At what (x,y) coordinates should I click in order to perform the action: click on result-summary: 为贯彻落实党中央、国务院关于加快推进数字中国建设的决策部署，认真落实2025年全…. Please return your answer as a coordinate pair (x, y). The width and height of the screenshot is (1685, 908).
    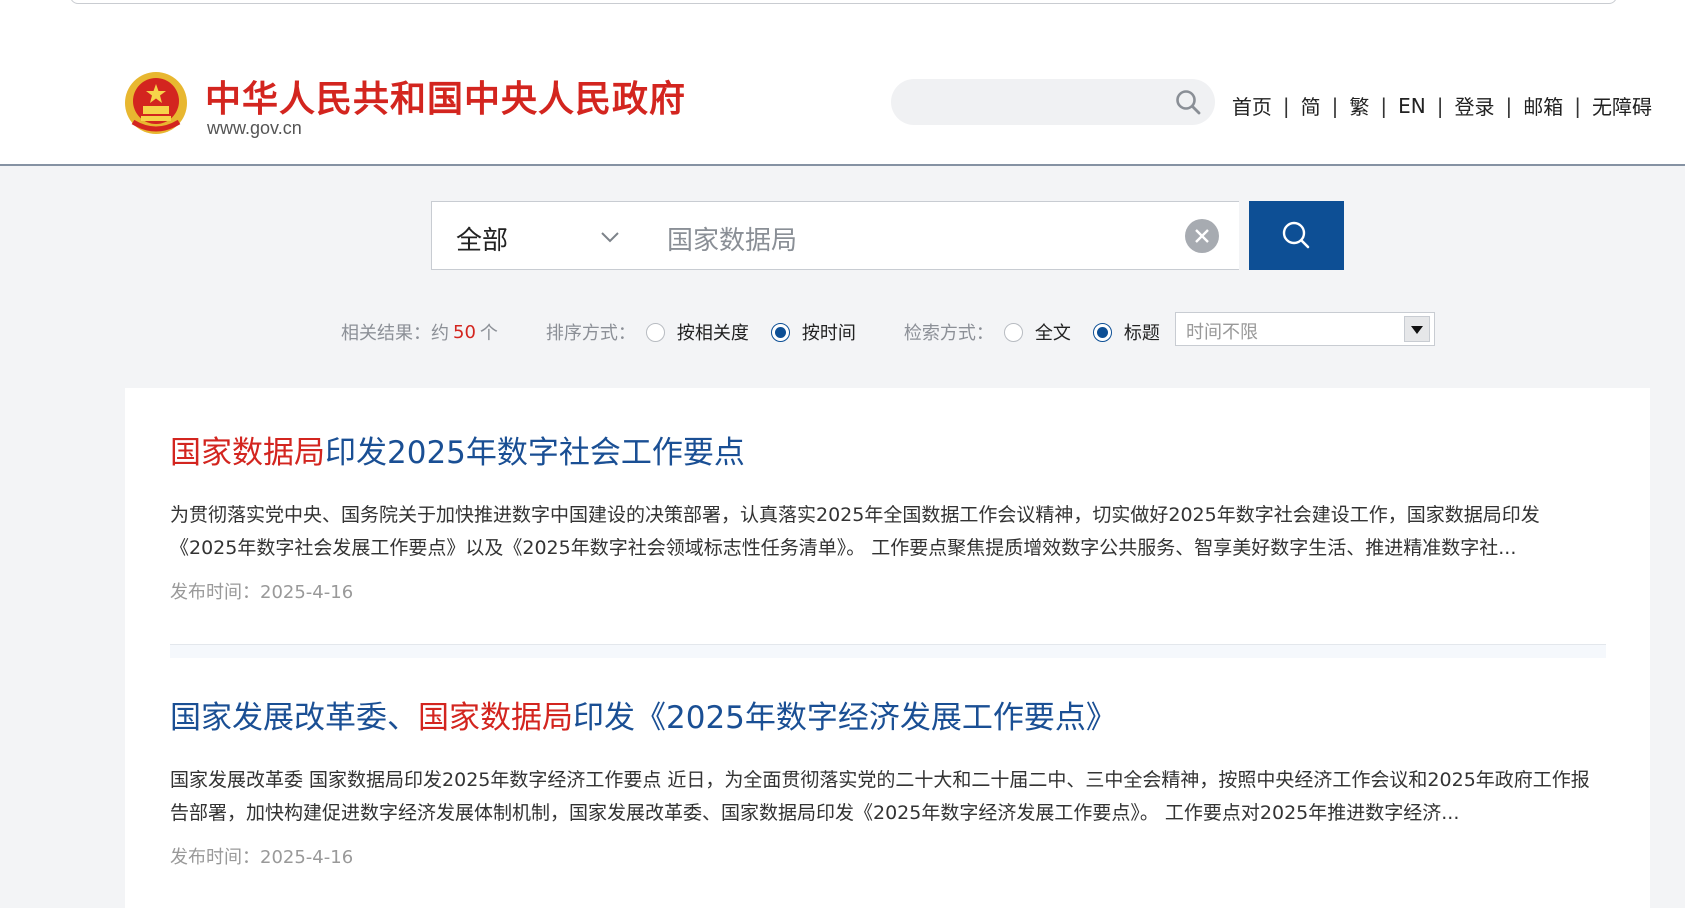
    Looking at the image, I should click on (855, 531).